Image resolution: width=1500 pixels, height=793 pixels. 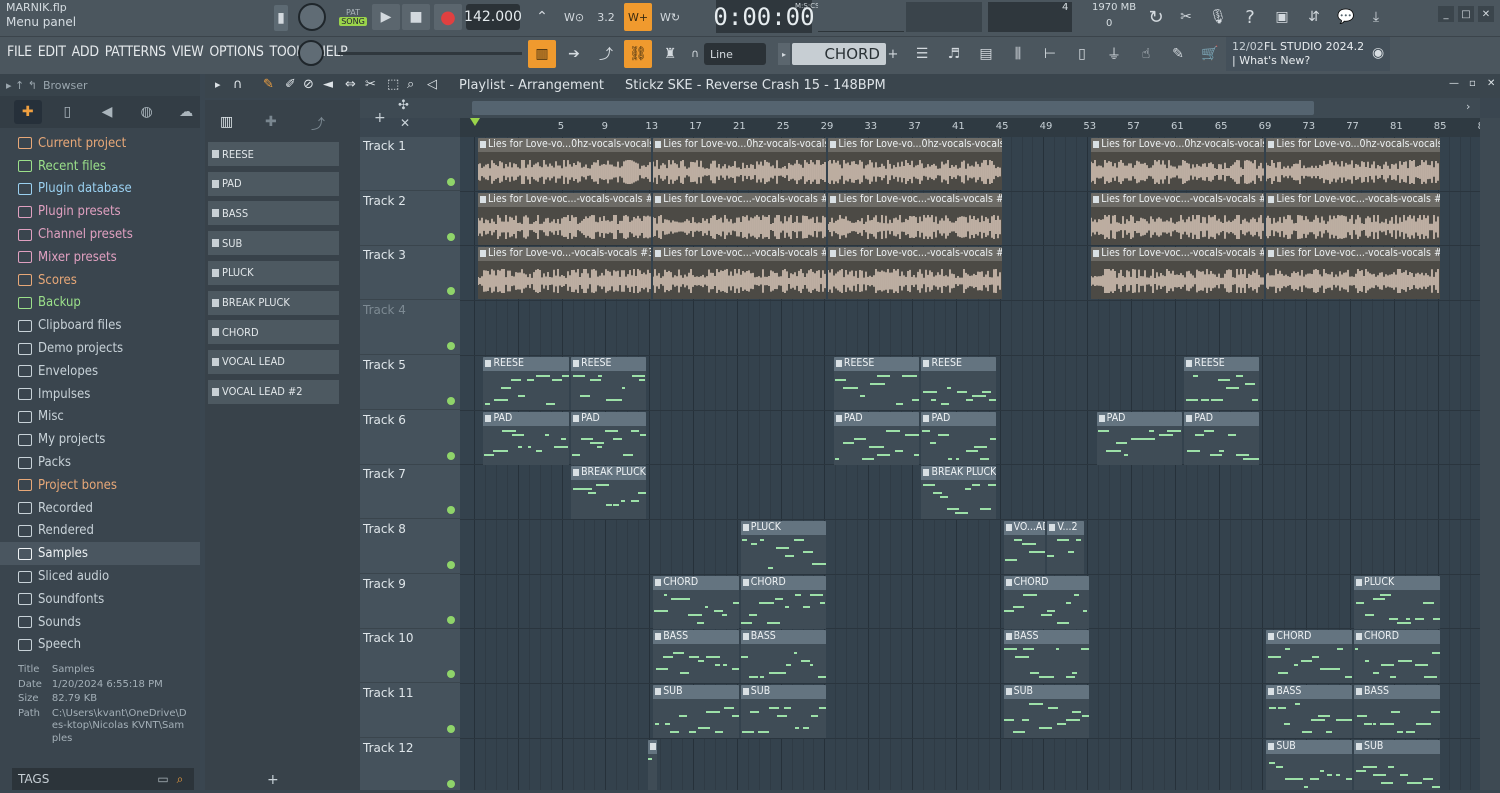 I want to click on select-tool-icon: ⬚, so click(x=393, y=84).